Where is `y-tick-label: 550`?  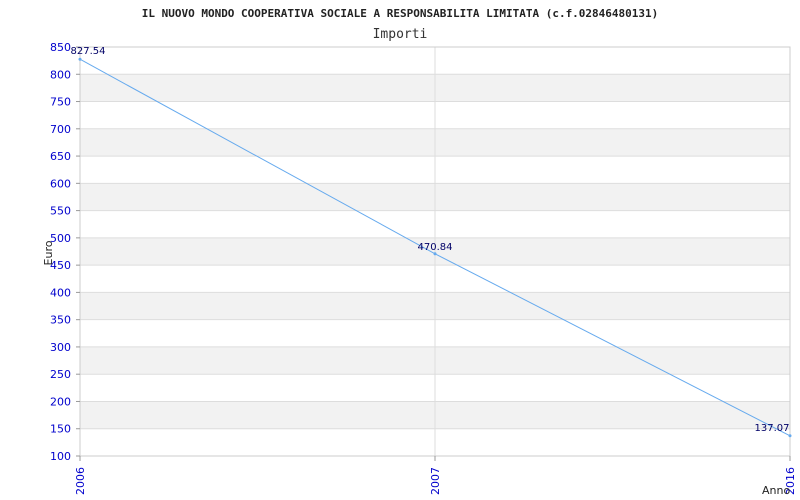 y-tick-label: 550 is located at coordinates (60, 211).